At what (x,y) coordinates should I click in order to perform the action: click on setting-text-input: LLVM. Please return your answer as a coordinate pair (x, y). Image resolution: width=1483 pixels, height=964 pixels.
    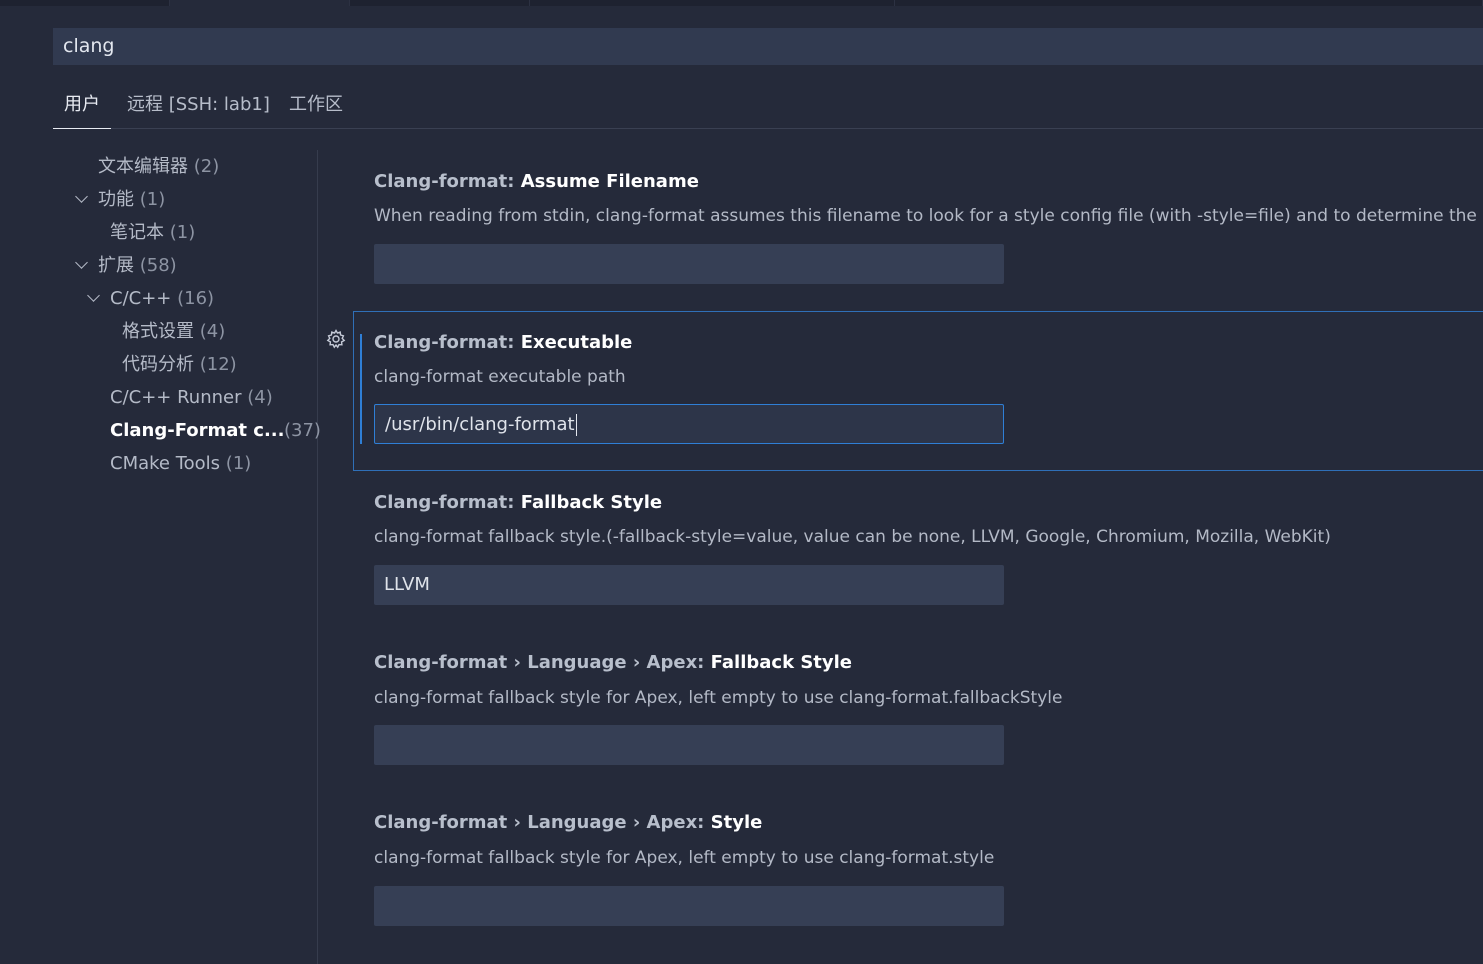
    Looking at the image, I should click on (689, 585).